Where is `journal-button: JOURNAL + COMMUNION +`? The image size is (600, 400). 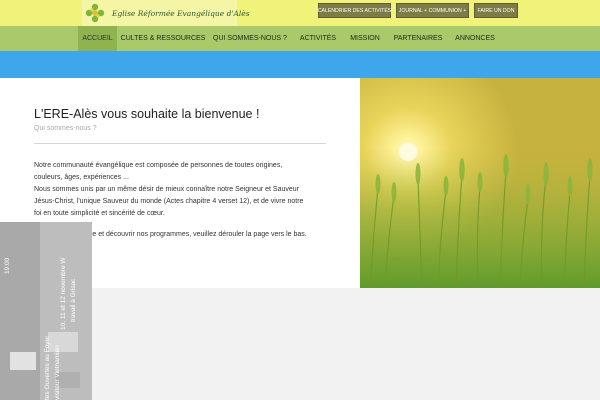 journal-button: JOURNAL + COMMUNION + is located at coordinates (432, 10).